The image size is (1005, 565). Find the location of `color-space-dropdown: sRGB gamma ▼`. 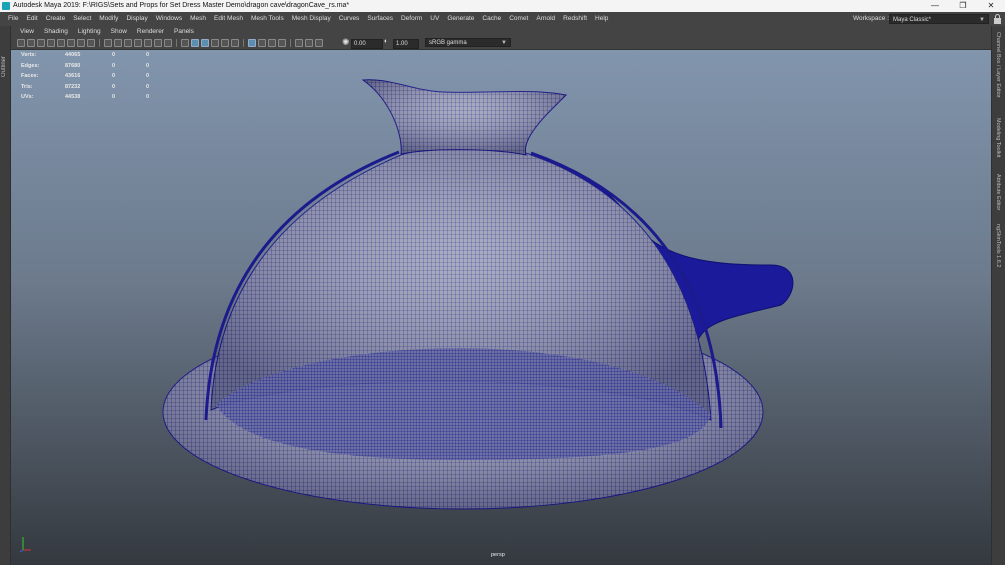

color-space-dropdown: sRGB gamma ▼ is located at coordinates (468, 42).